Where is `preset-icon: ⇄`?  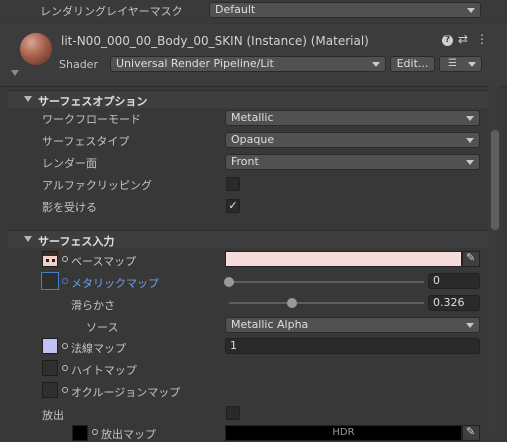 preset-icon: ⇄ is located at coordinates (463, 39).